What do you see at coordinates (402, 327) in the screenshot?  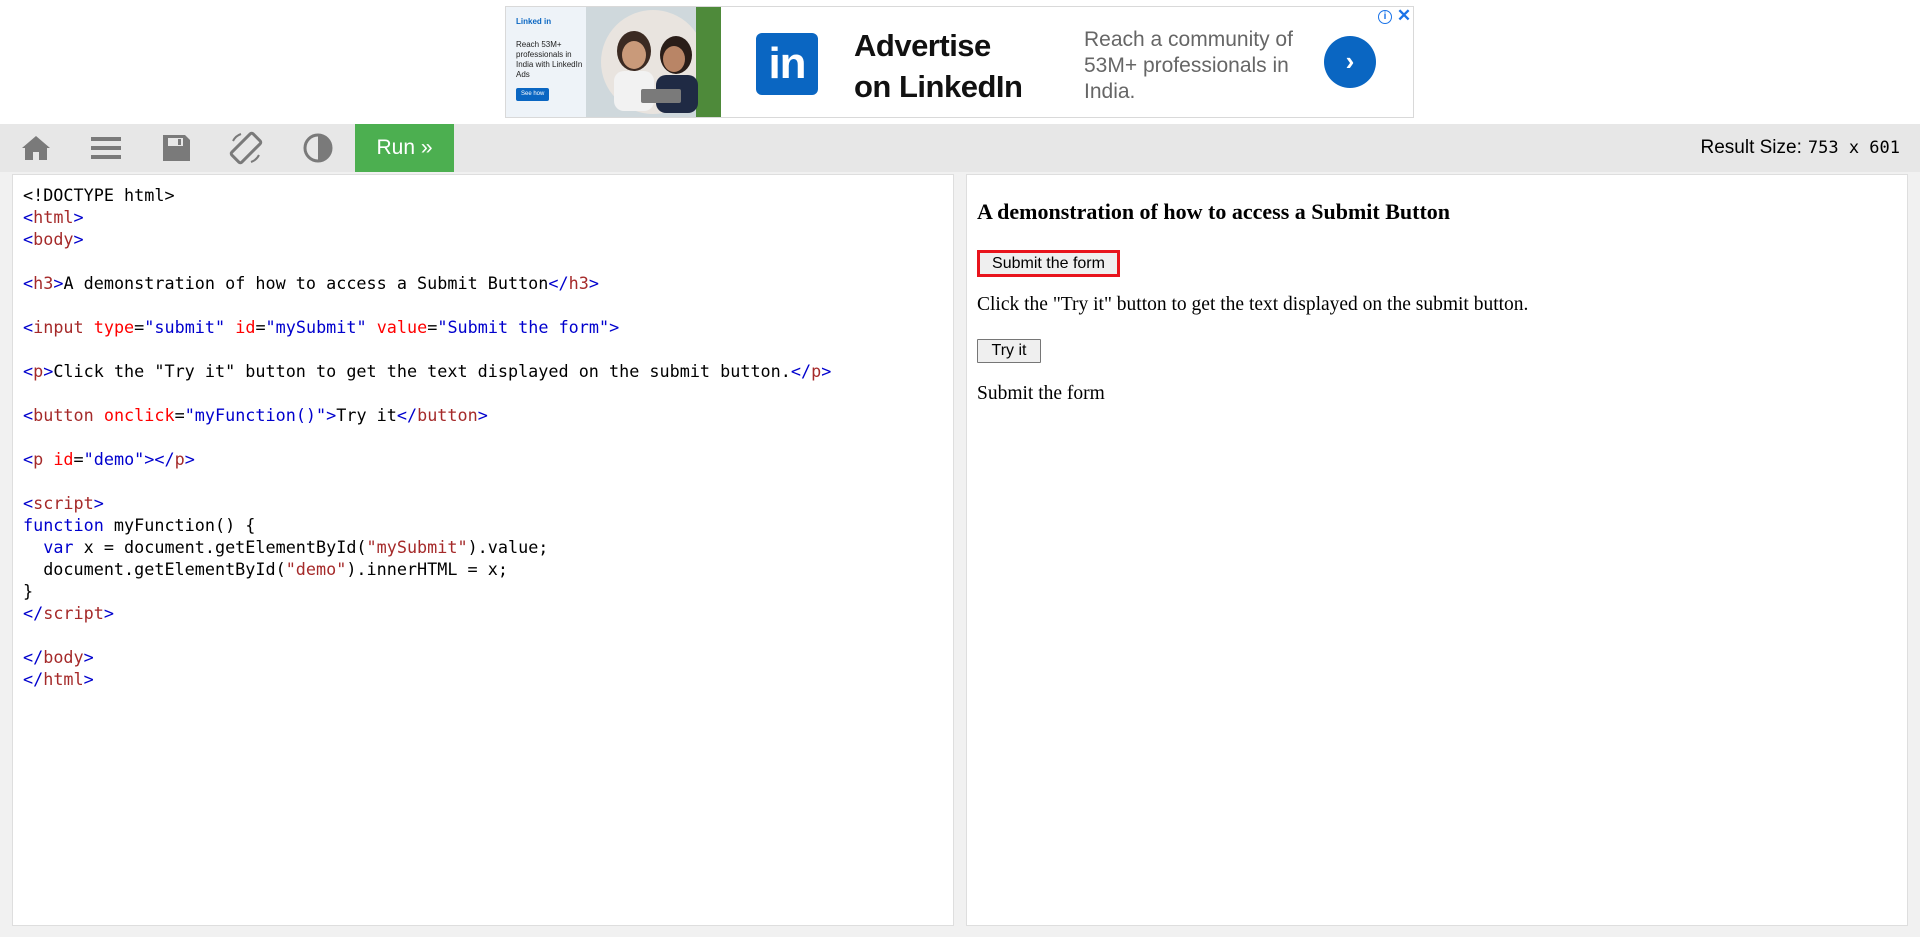 I see `code-token: value` at bounding box center [402, 327].